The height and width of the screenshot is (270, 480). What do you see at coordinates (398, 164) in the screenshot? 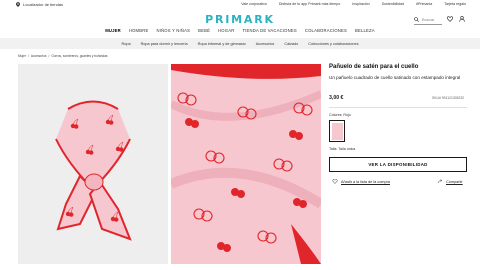
I see `check-availability-button: VER LA DISPONIBILIDAD` at bounding box center [398, 164].